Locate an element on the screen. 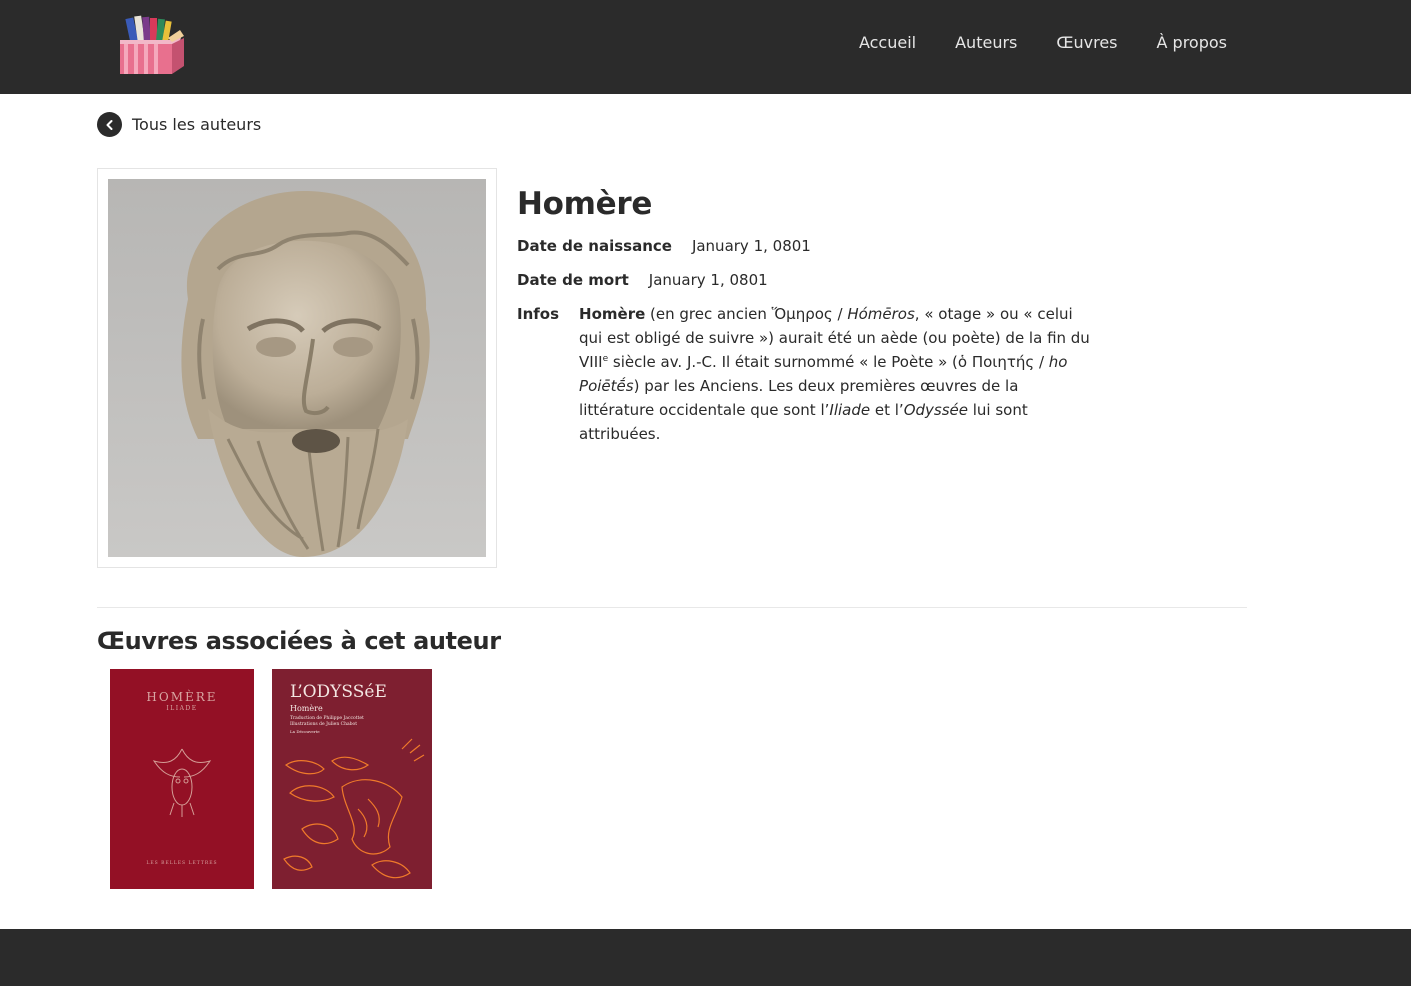  death-date-value: January 1, 0801 is located at coordinates (708, 280).